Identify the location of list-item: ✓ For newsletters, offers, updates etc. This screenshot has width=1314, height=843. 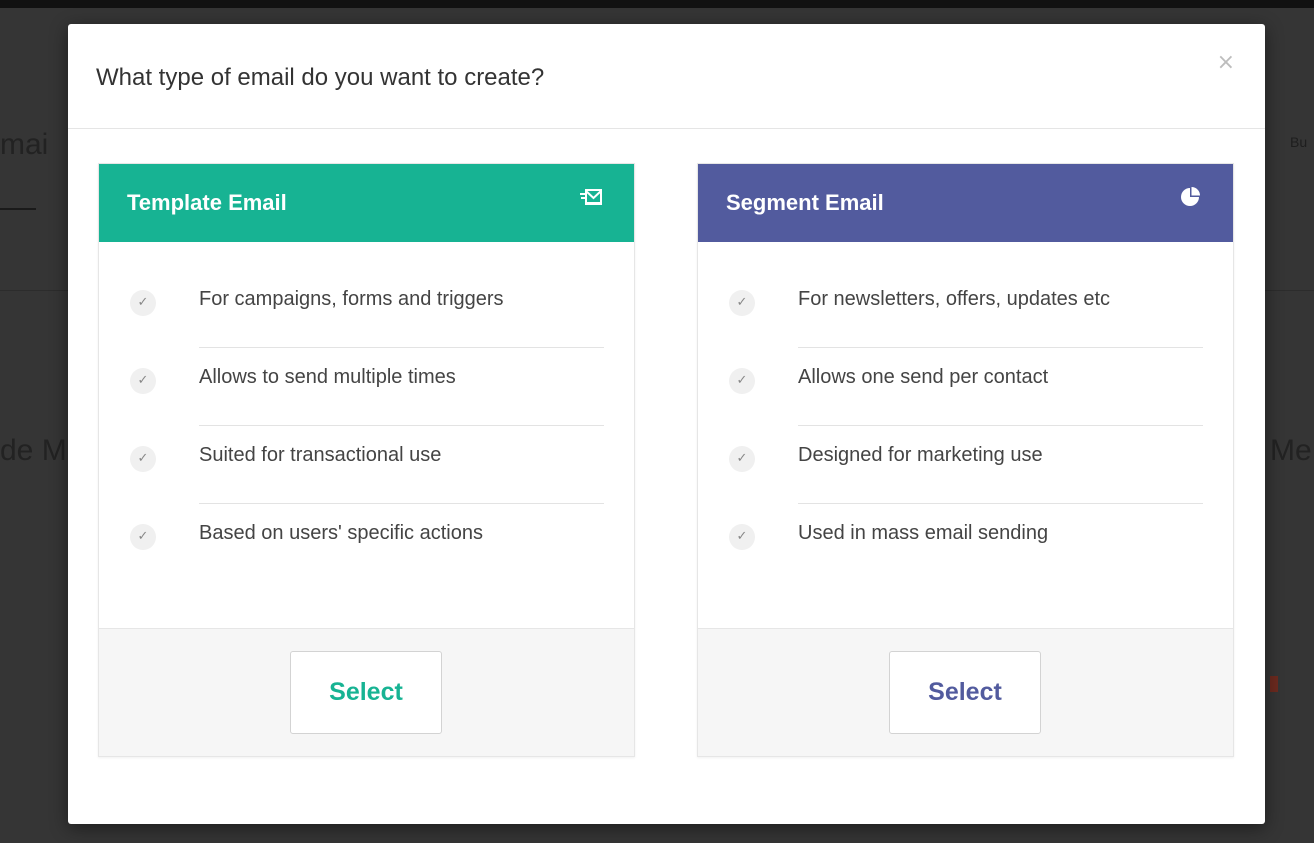
(965, 309).